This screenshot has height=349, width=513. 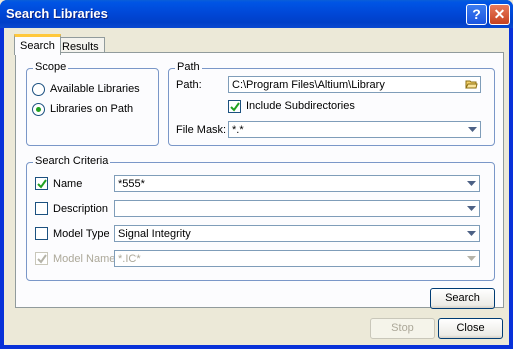 What do you see at coordinates (471, 85) in the screenshot?
I see `folder-icon` at bounding box center [471, 85].